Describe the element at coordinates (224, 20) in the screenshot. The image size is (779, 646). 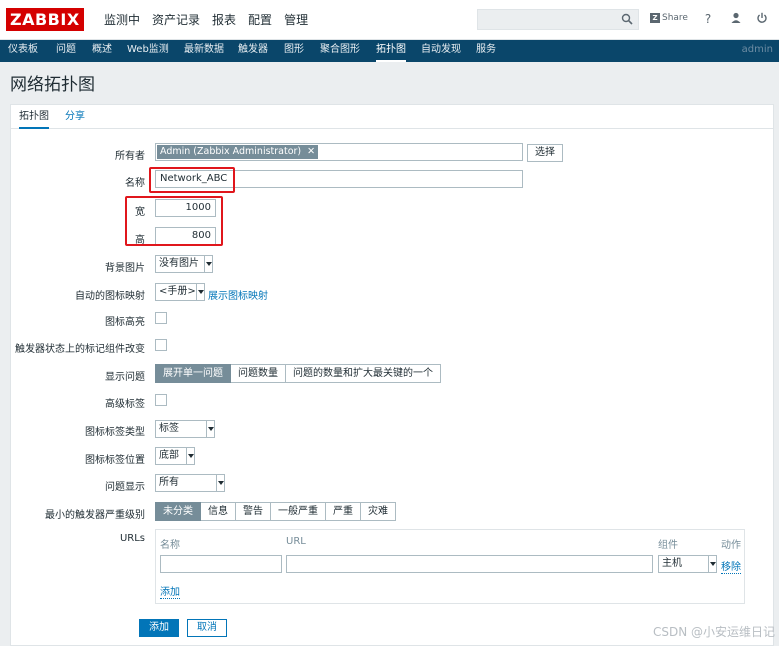
I see `menu-reports: 报表` at that location.